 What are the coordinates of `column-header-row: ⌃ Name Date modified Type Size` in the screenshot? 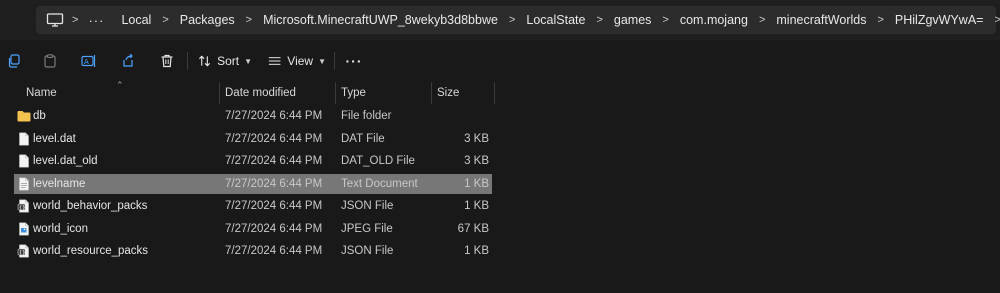 It's located at (500, 92).